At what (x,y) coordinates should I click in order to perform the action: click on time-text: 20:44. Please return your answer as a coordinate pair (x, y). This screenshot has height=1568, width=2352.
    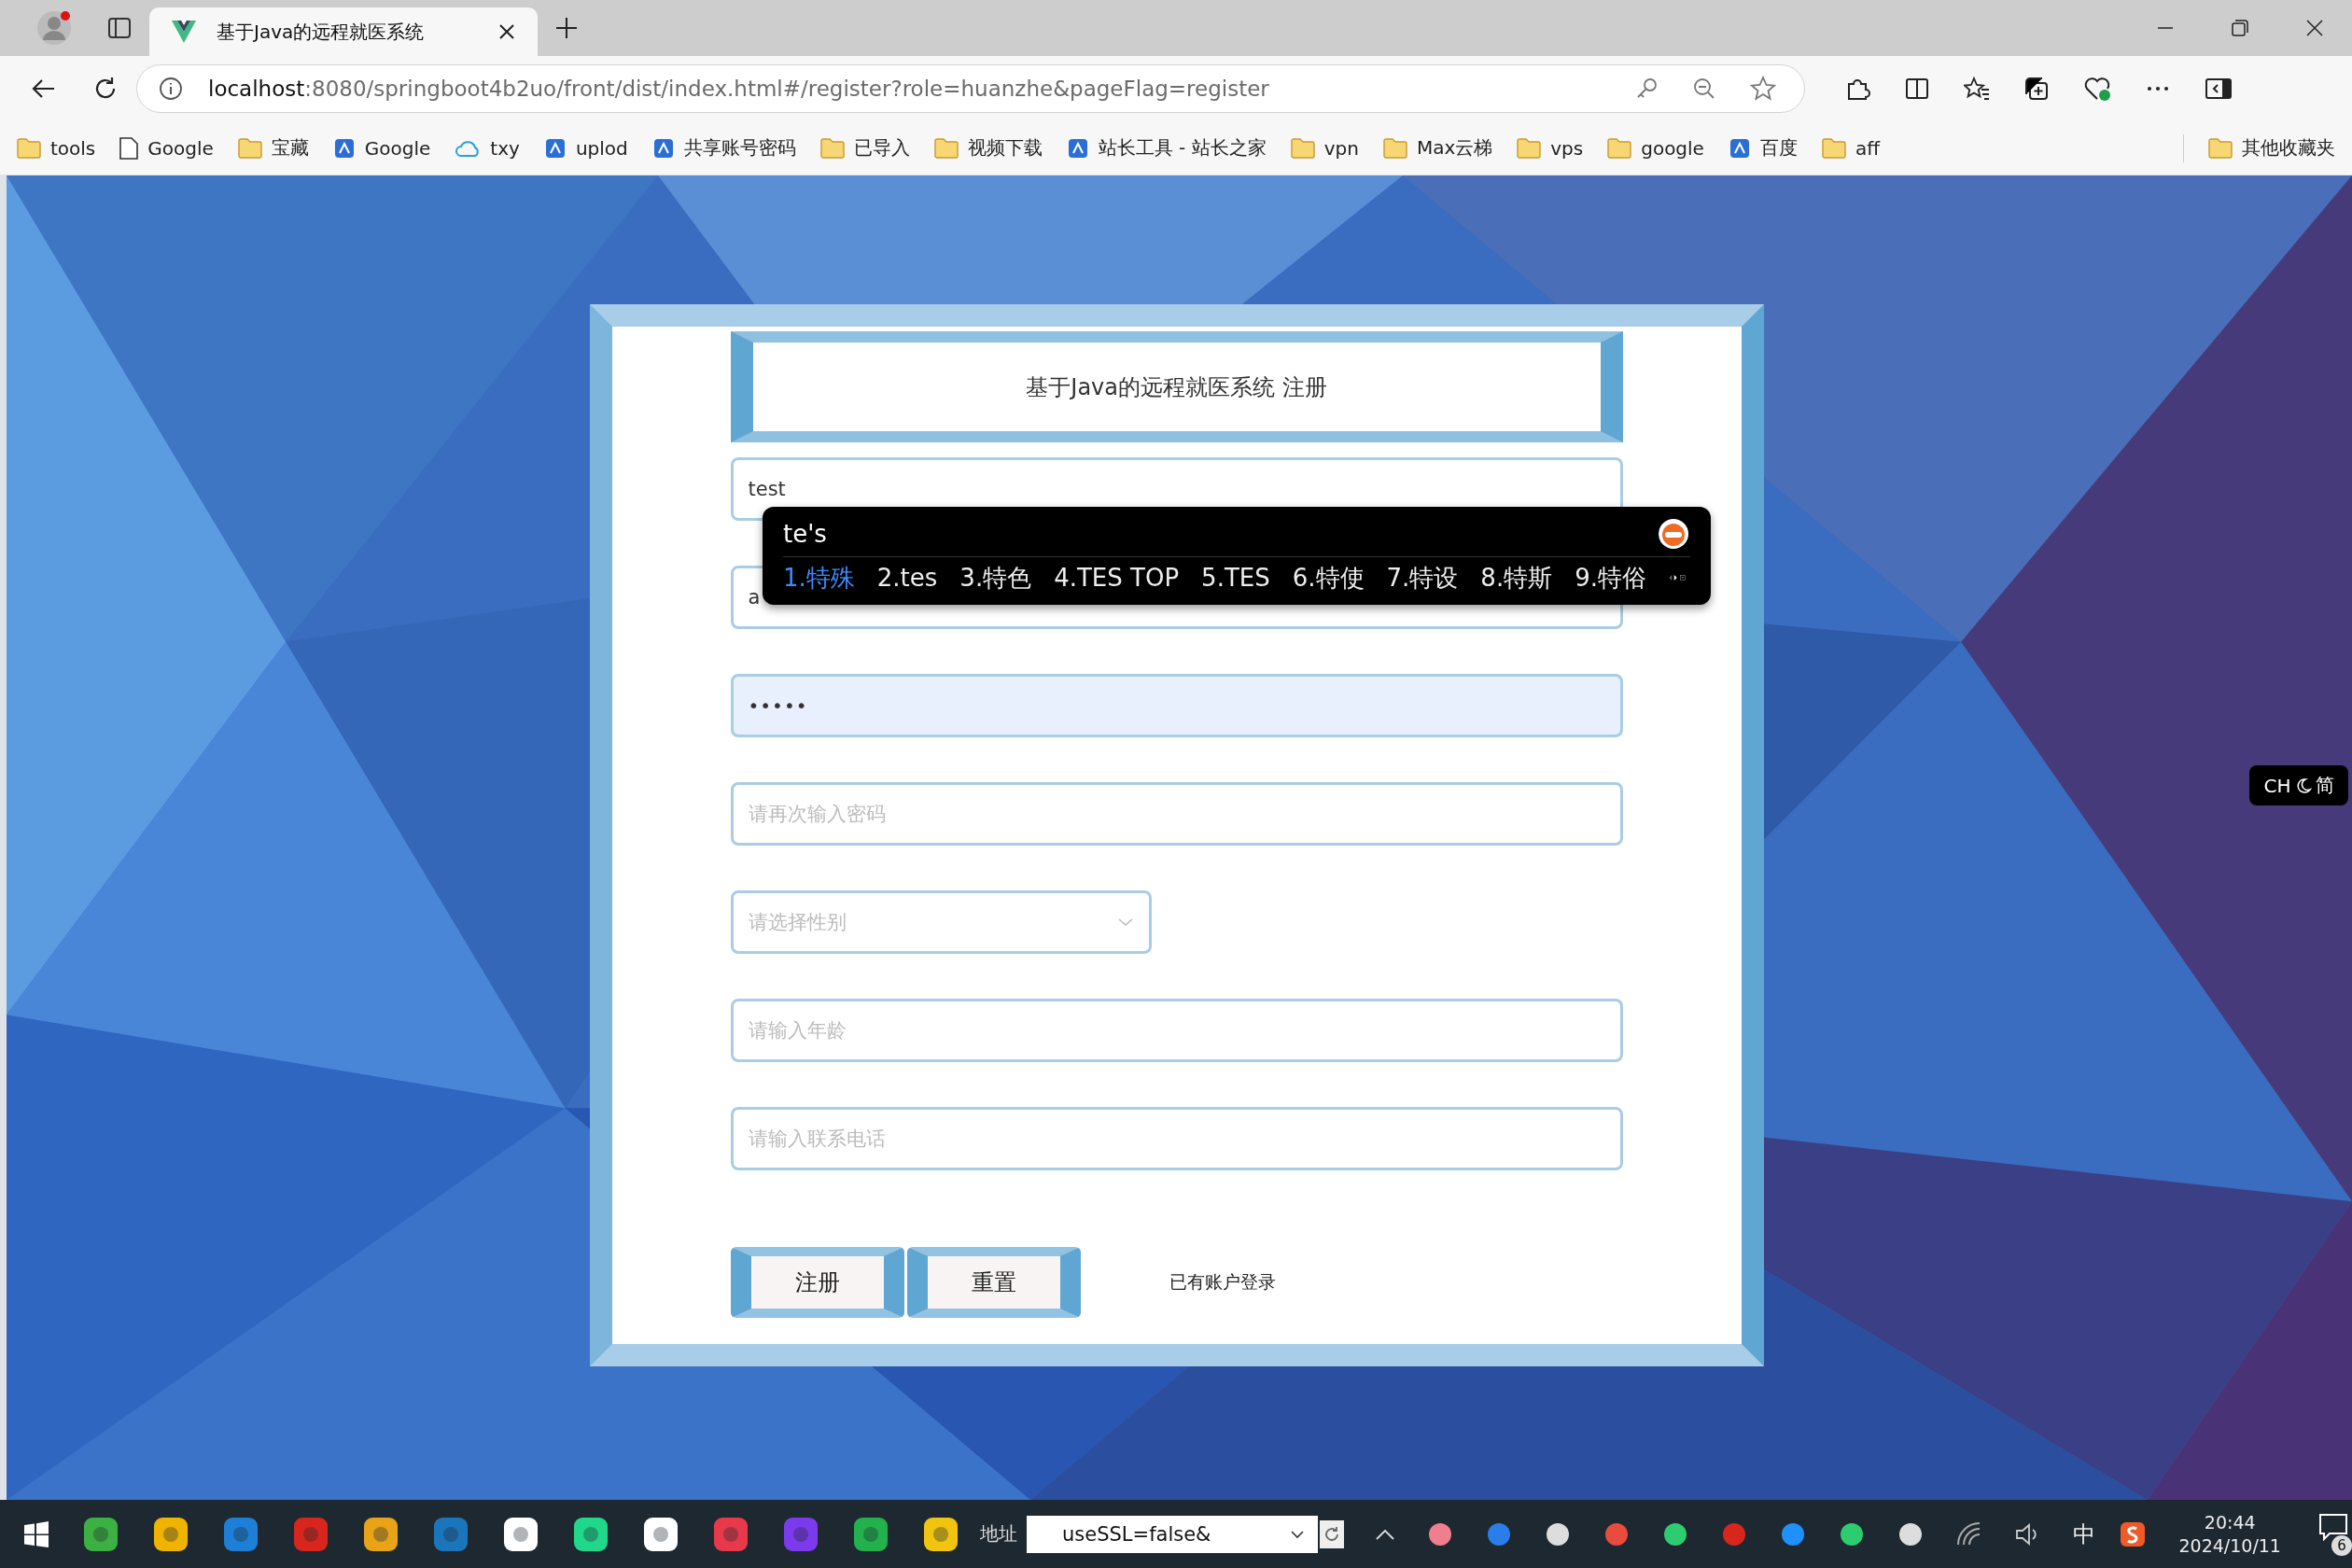
    Looking at the image, I should click on (2230, 1522).